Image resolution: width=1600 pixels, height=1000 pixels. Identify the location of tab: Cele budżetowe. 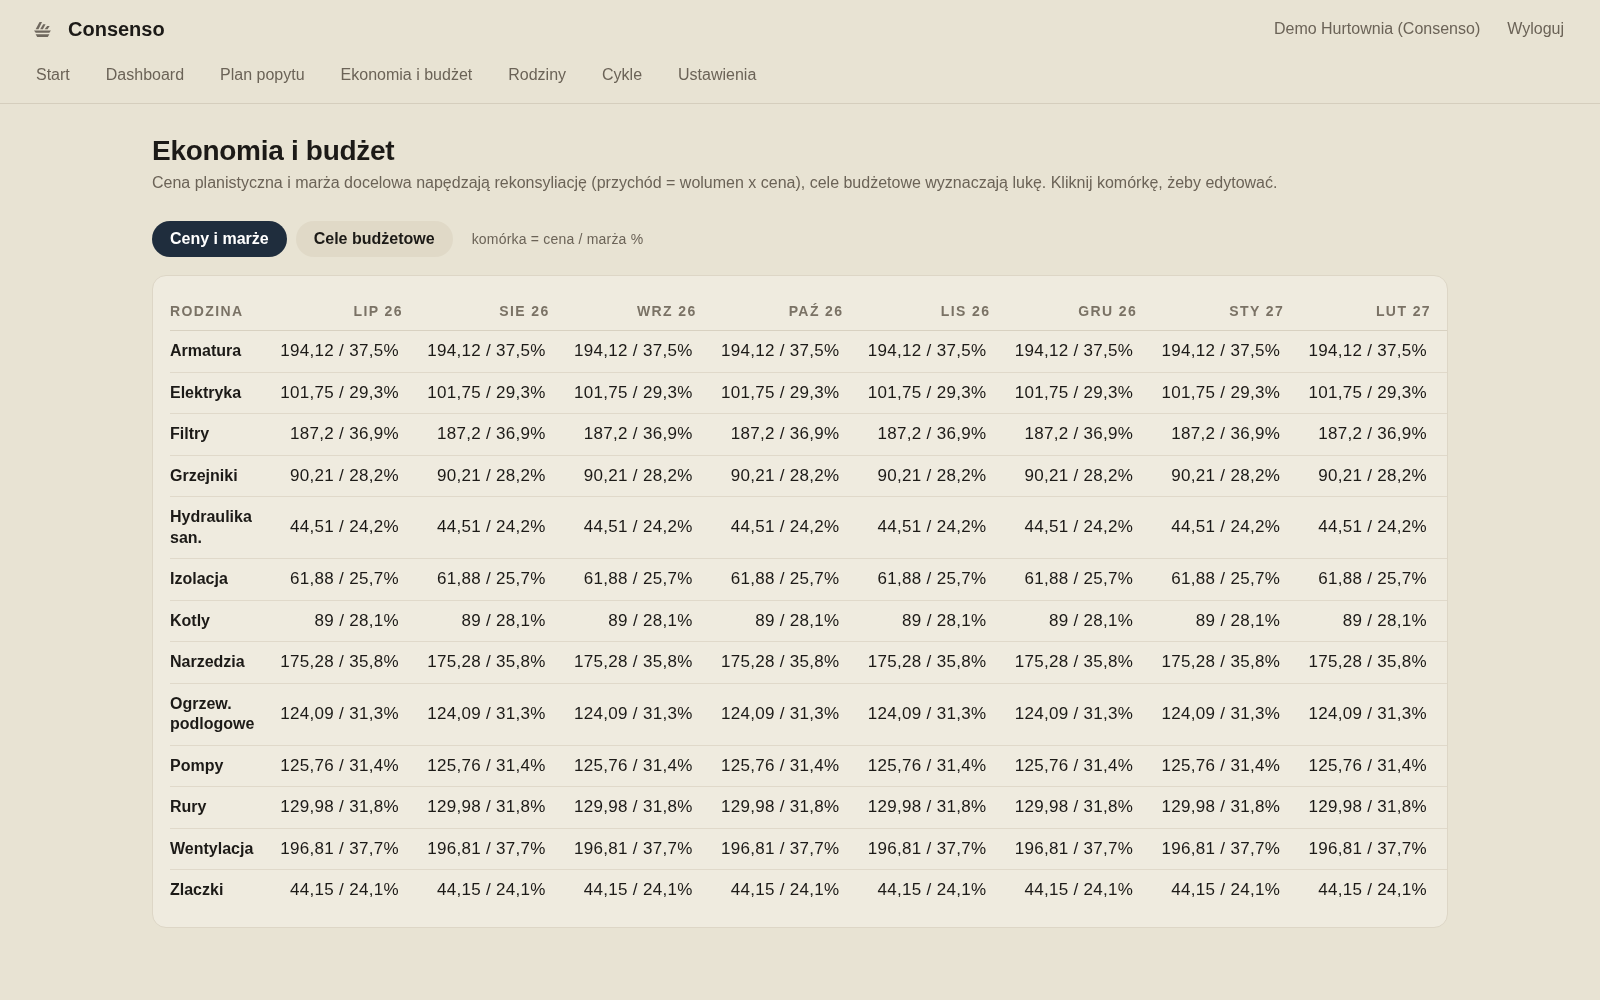
(374, 239).